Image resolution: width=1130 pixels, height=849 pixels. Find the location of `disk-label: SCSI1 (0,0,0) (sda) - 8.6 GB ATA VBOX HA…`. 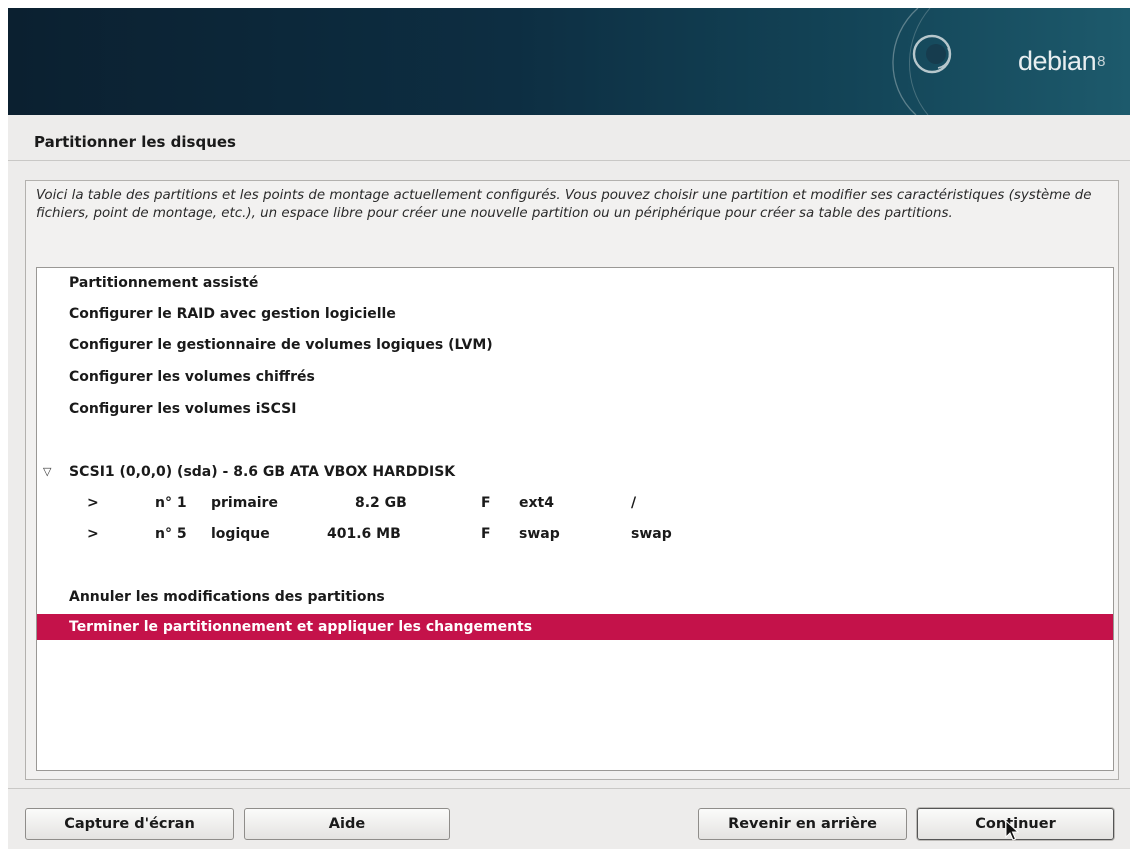

disk-label: SCSI1 (0,0,0) (sda) - 8.6 GB ATA VBOX HA… is located at coordinates (262, 472).